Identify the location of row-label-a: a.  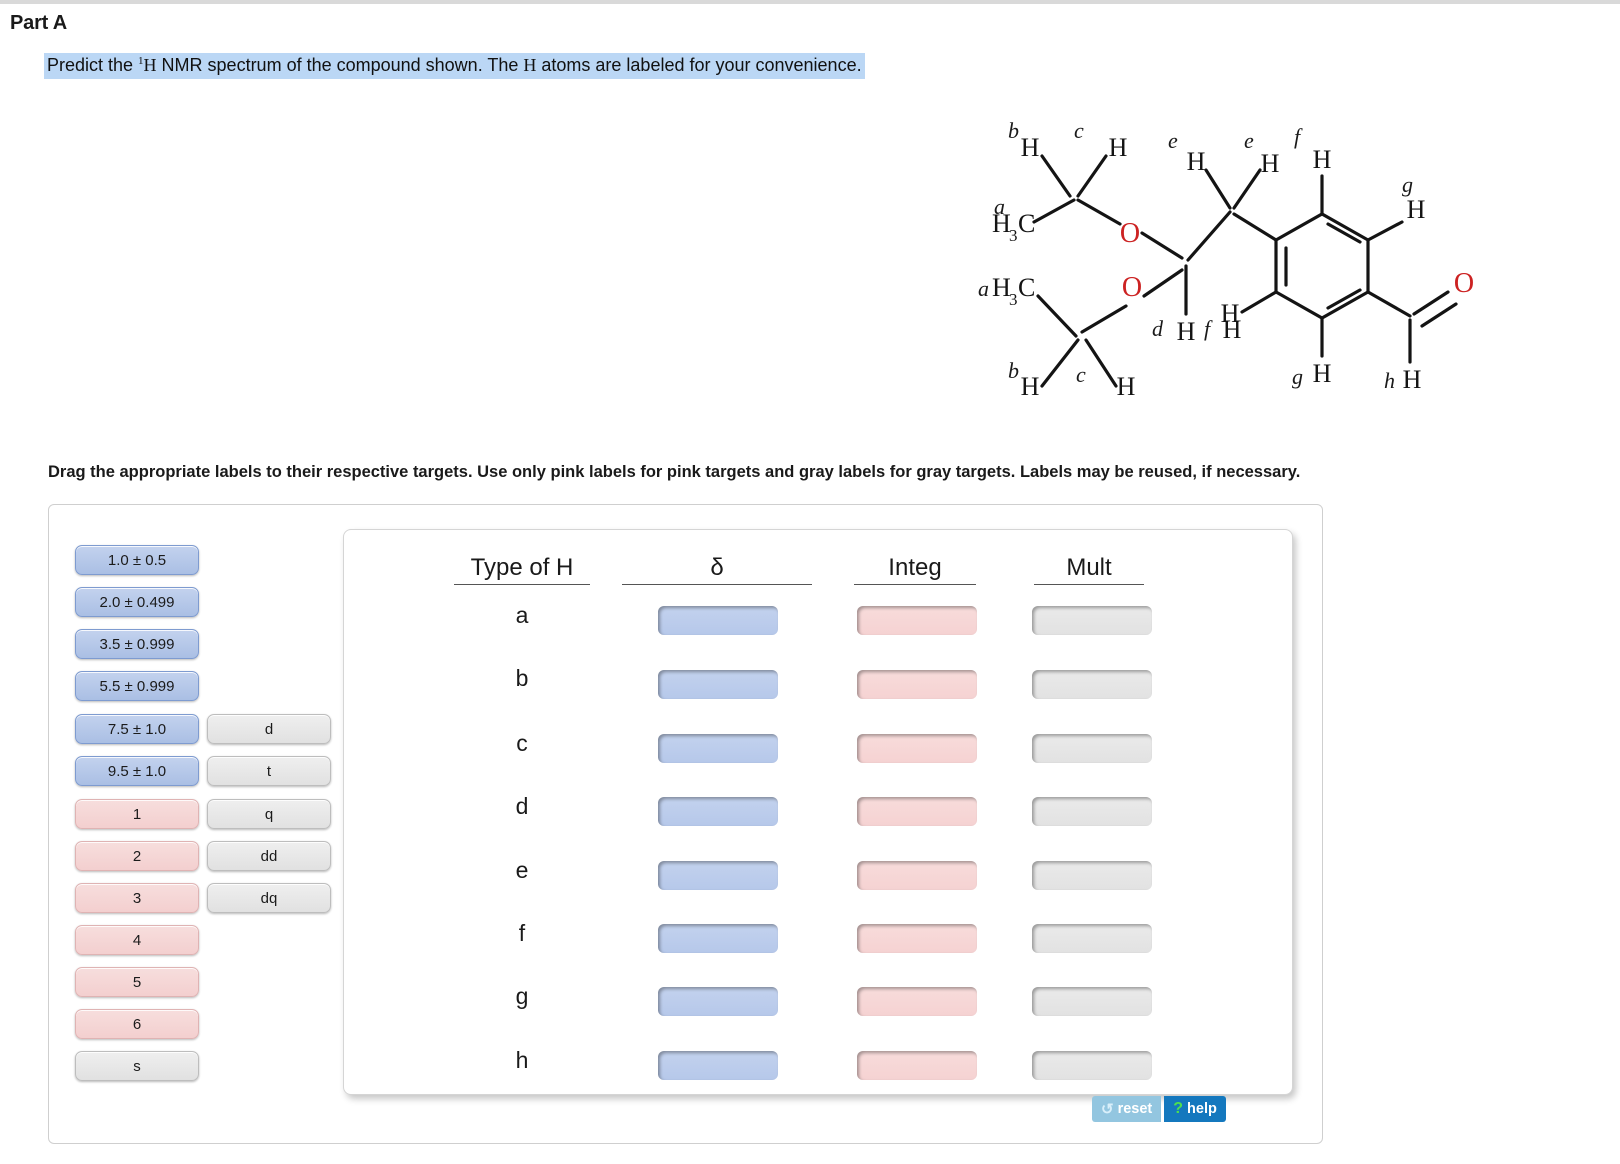
(522, 615).